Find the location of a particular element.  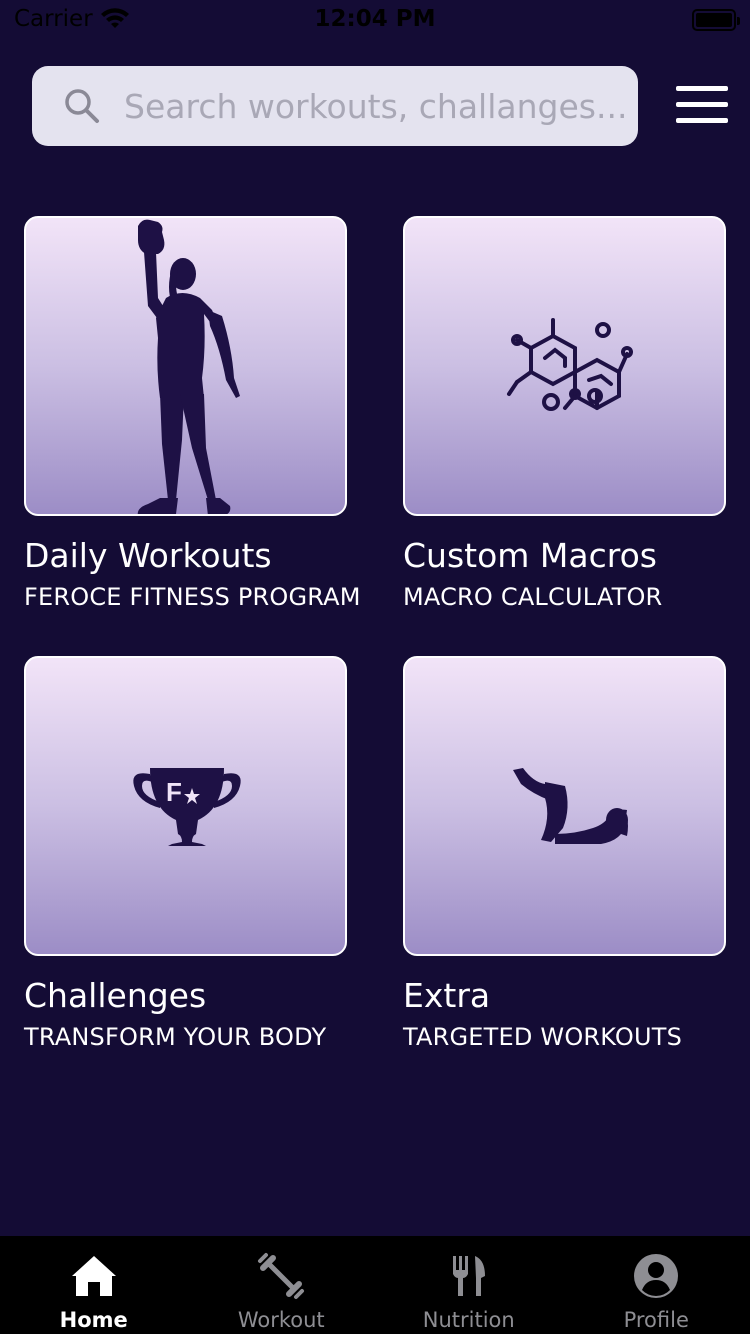

card-title: Extra is located at coordinates (447, 995).